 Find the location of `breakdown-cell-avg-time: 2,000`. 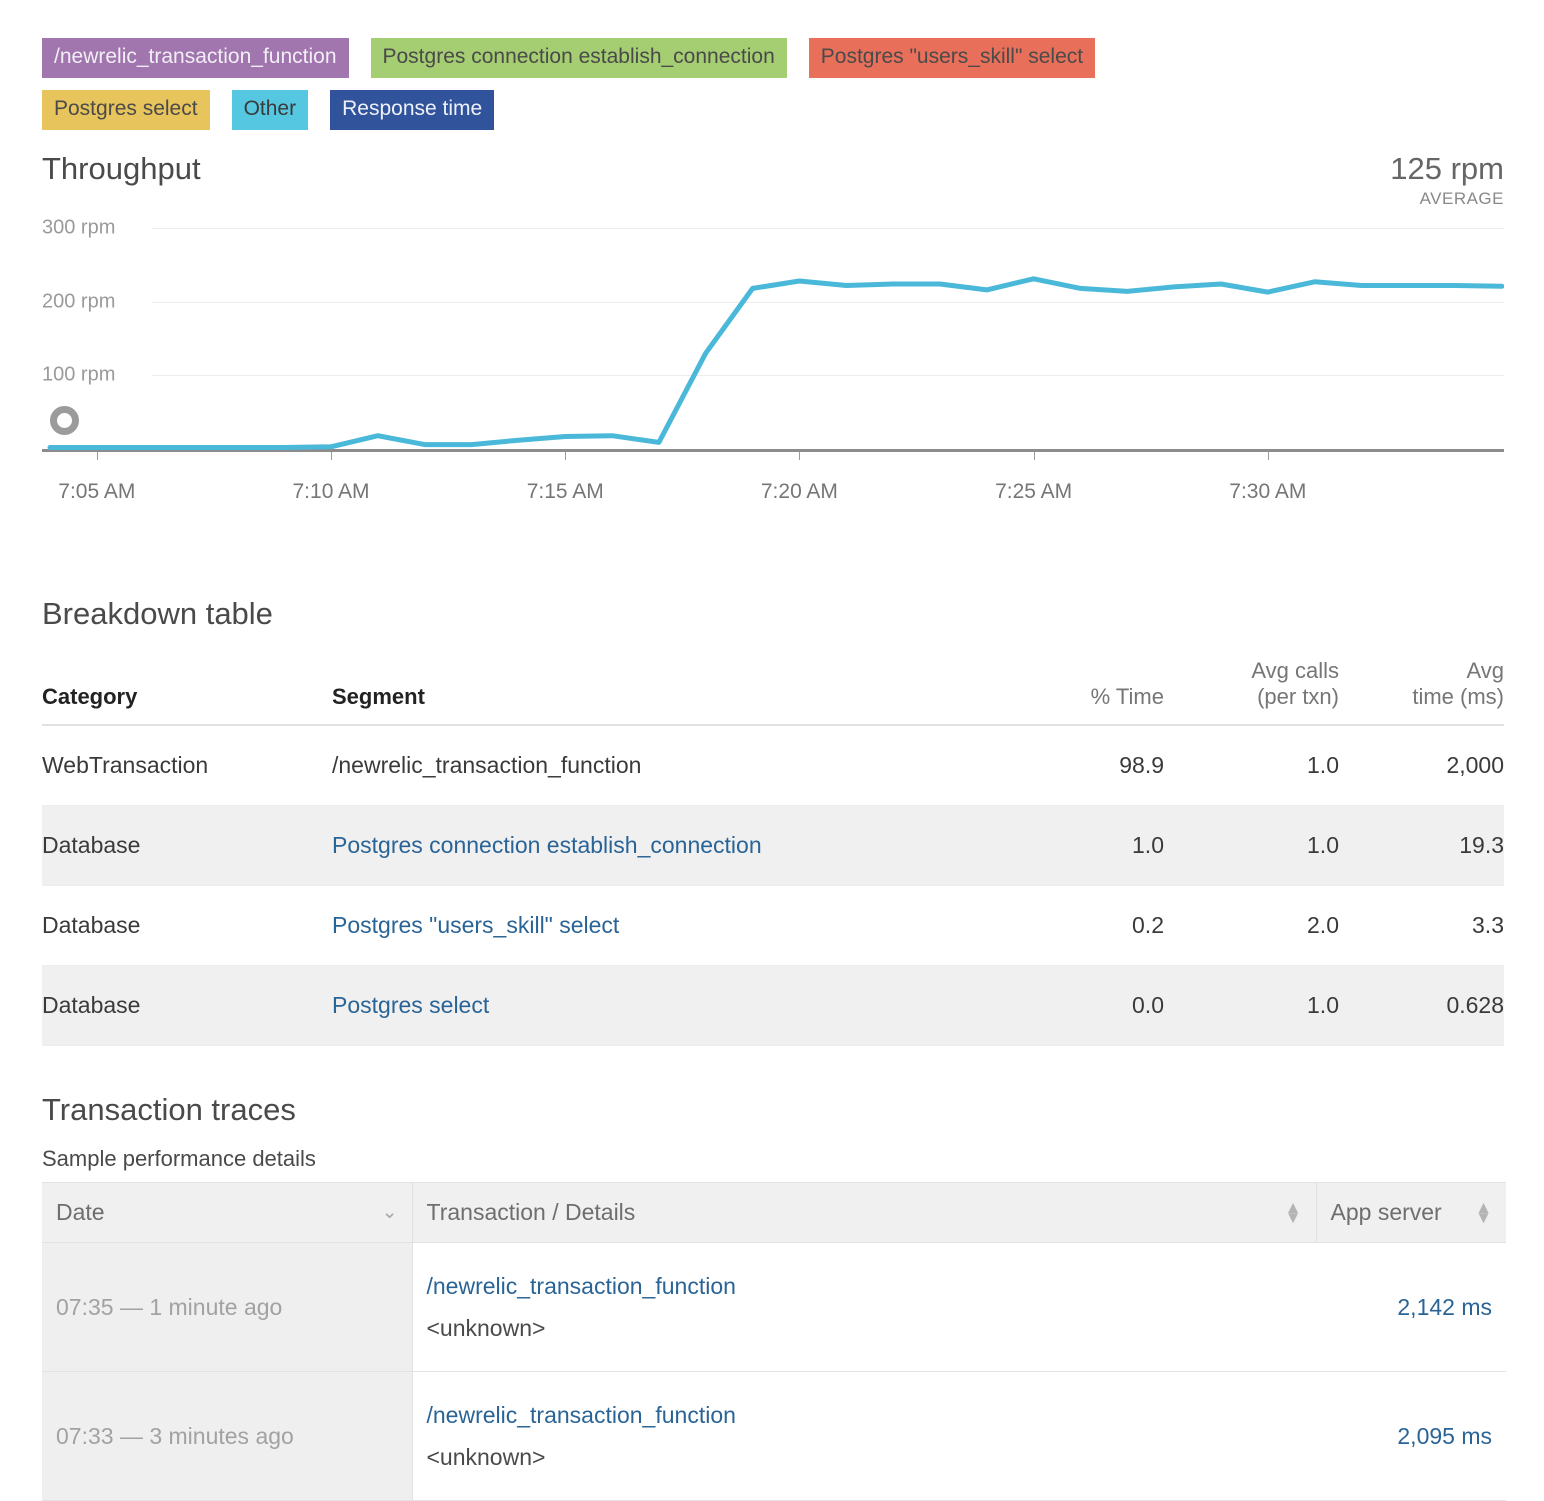

breakdown-cell-avg-time: 2,000 is located at coordinates (1421, 765).